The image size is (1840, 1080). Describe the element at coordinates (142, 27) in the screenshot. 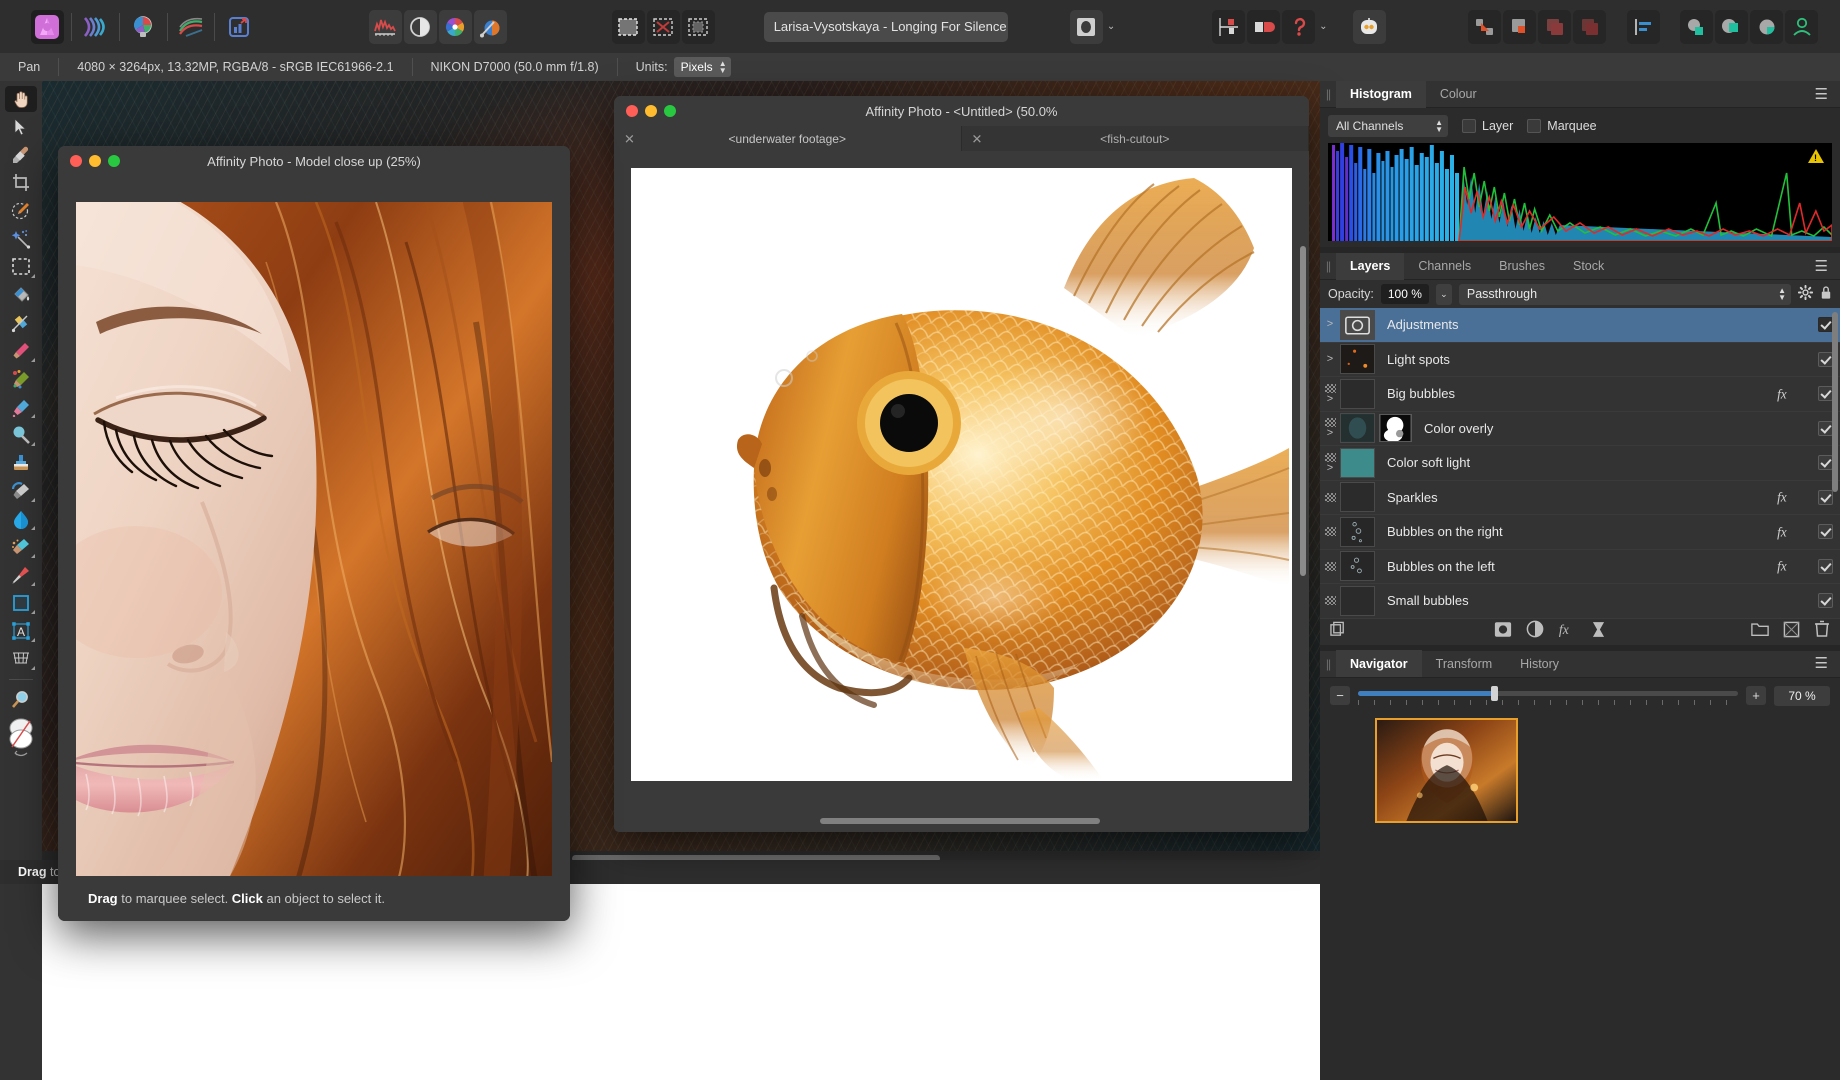

I see `develop-persona-button` at that location.